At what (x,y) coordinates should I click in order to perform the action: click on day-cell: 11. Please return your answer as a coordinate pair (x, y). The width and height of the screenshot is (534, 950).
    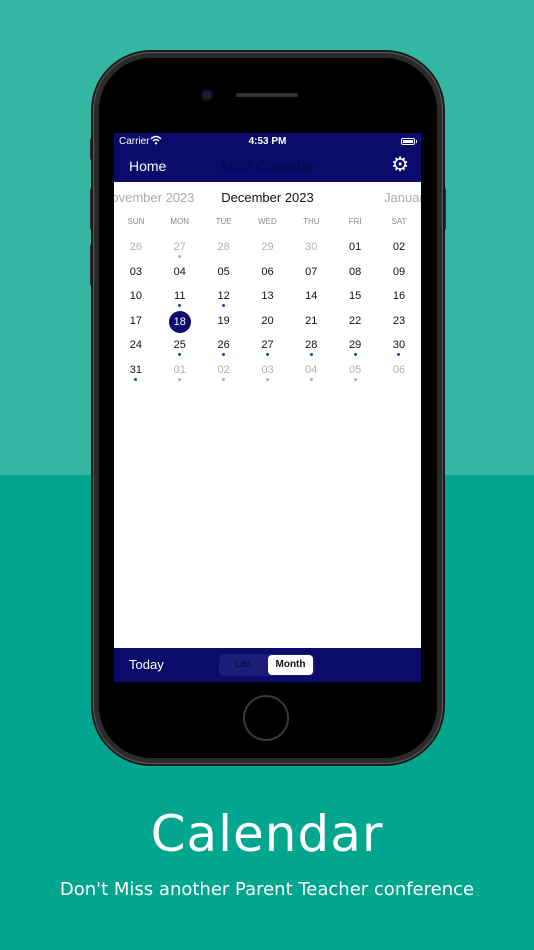
    Looking at the image, I should click on (180, 298).